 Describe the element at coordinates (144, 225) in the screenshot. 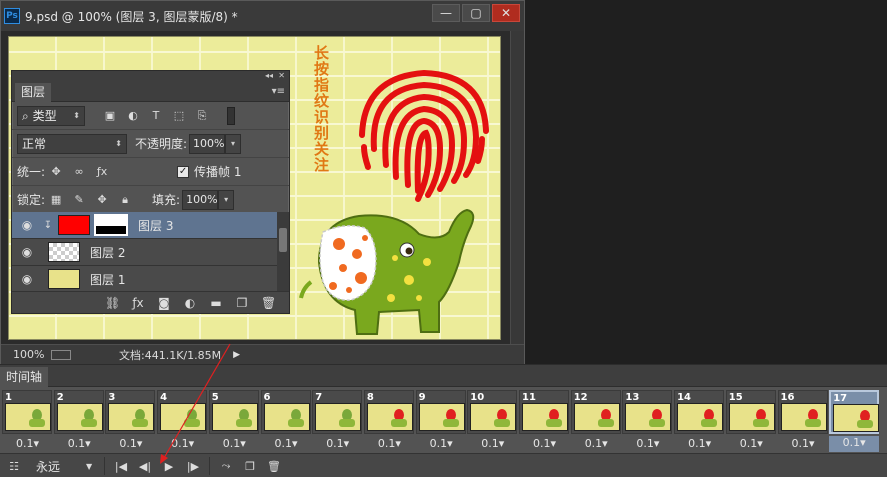

I see `layer-row-3: ◉ ↧ 图层 3` at that location.